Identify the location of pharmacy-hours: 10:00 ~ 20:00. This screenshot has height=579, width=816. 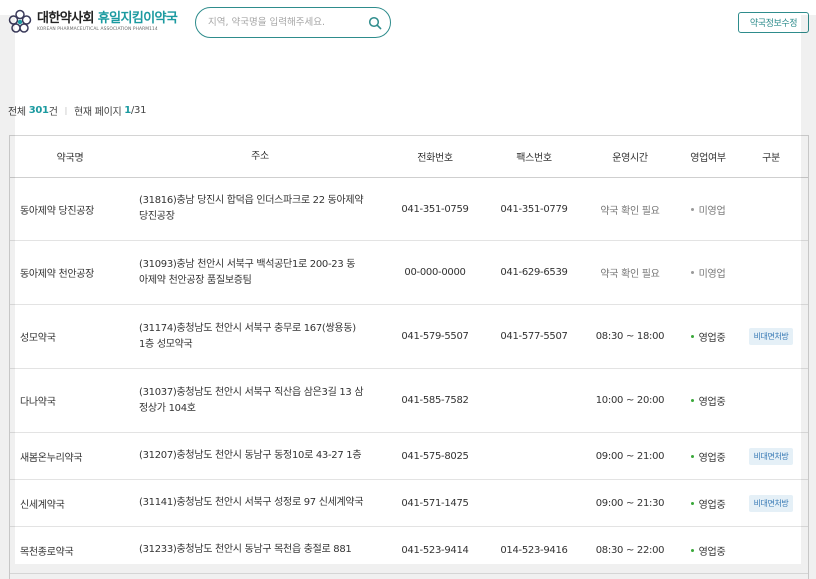
(630, 400).